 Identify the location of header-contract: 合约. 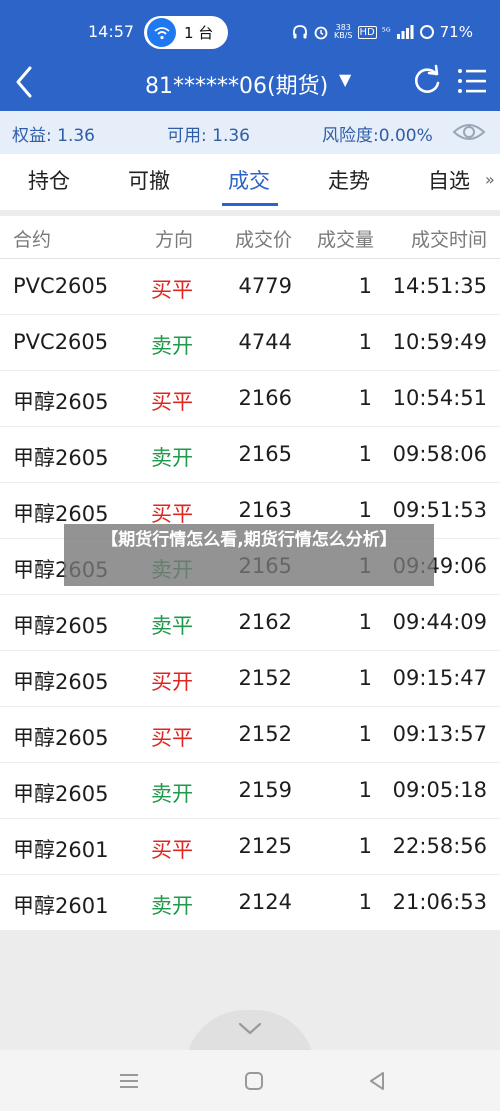
(32, 240).